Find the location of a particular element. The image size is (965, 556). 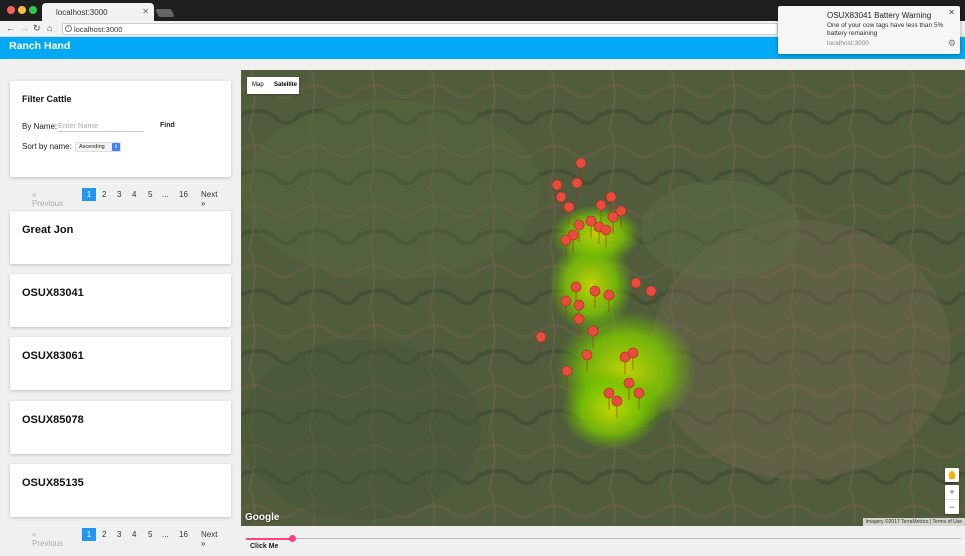

chevron-updown-icon: ⇕ is located at coordinates (116, 147).